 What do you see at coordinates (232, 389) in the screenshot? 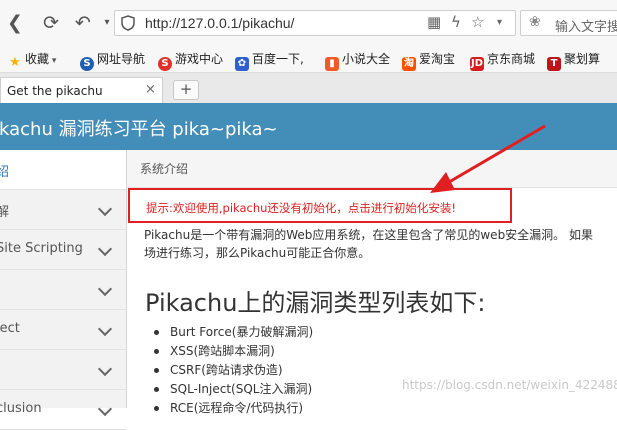
I see `list-item: SQL-Inject(SQL注入漏洞)` at bounding box center [232, 389].